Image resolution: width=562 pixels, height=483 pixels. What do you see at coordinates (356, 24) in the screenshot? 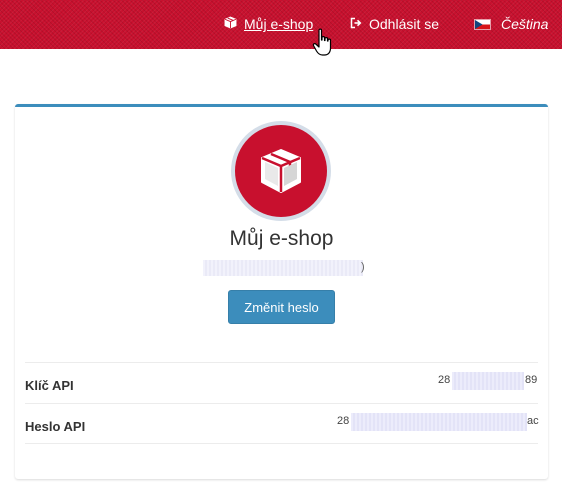
I see `logout-icon` at bounding box center [356, 24].